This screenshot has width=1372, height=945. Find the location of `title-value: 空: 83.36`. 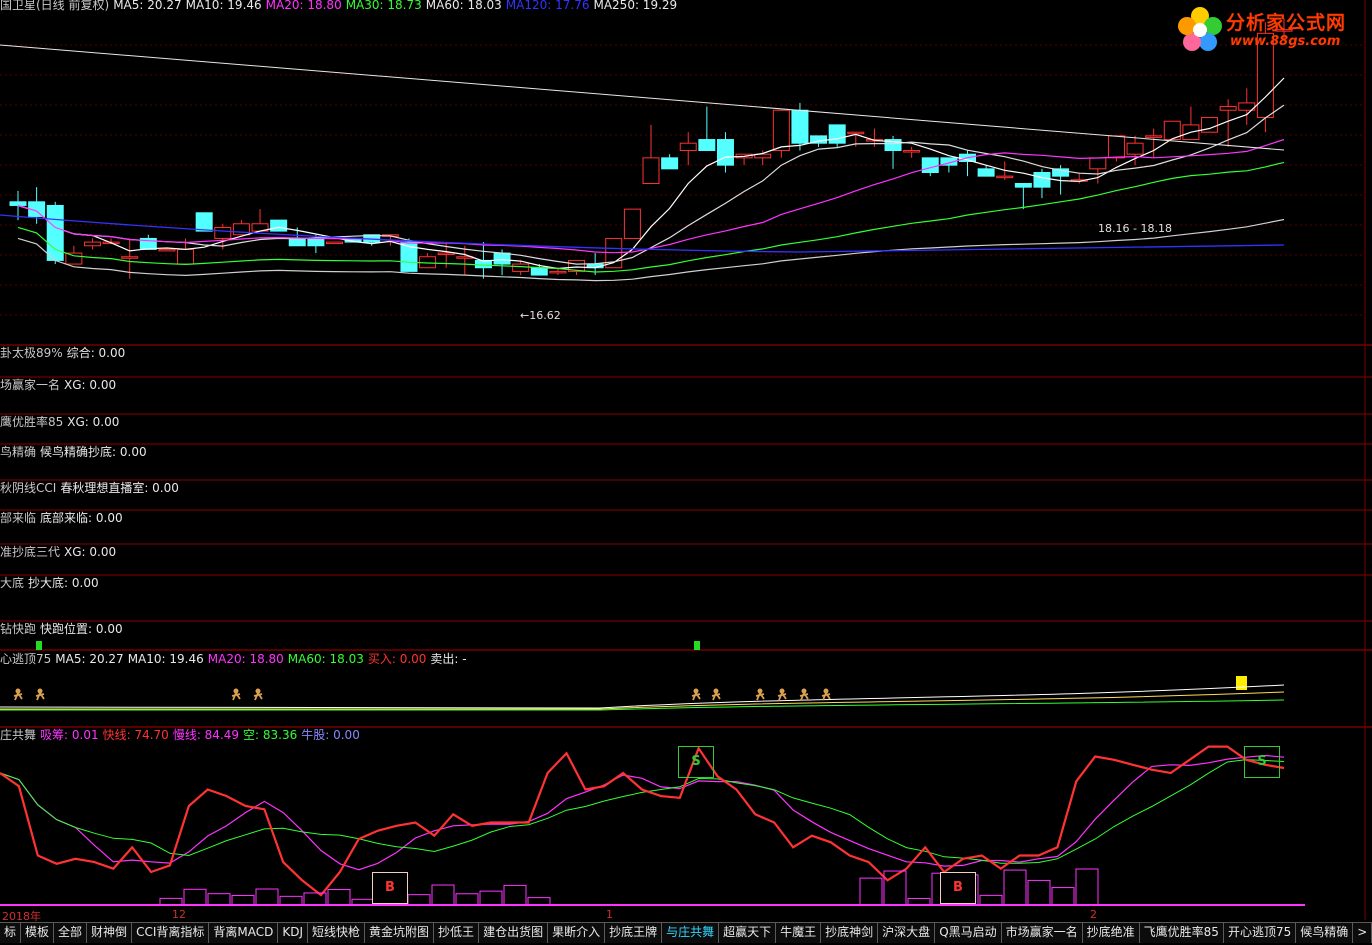

title-value: 空: 83.36 is located at coordinates (270, 735).